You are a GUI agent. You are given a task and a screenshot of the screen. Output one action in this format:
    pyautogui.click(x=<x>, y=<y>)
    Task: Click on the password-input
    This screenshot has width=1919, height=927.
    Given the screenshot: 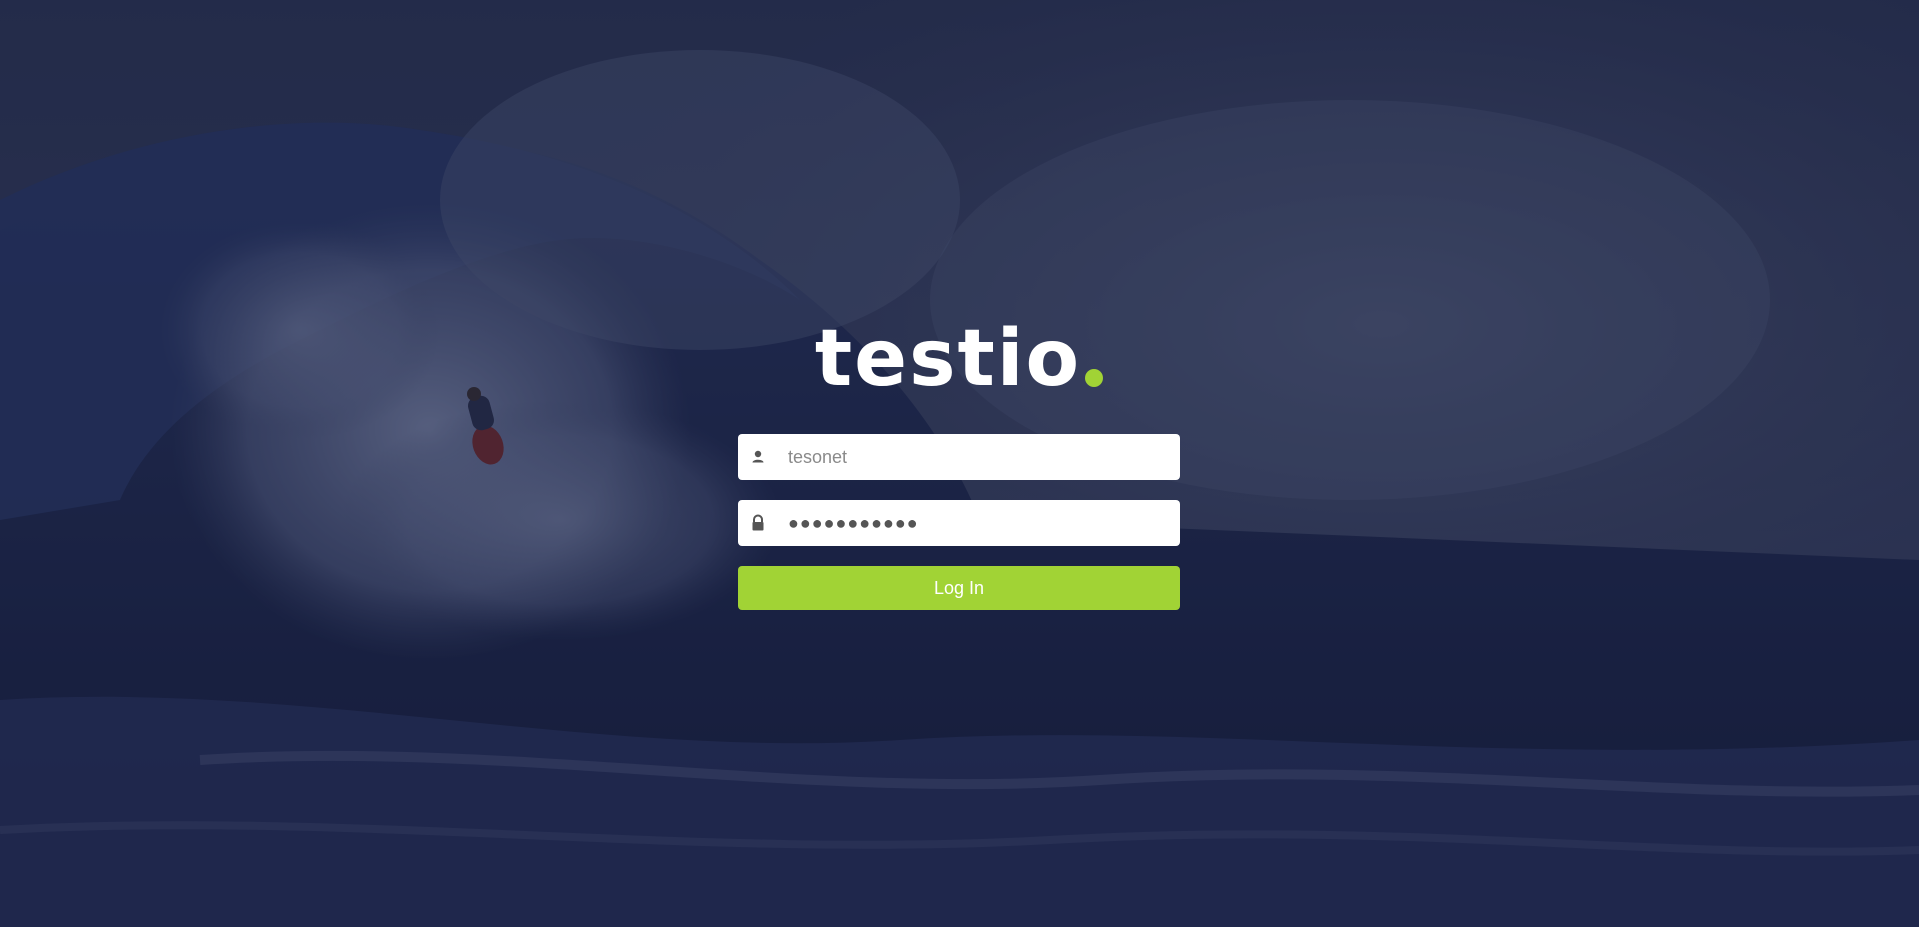 What is the action you would take?
    pyautogui.click(x=978, y=523)
    